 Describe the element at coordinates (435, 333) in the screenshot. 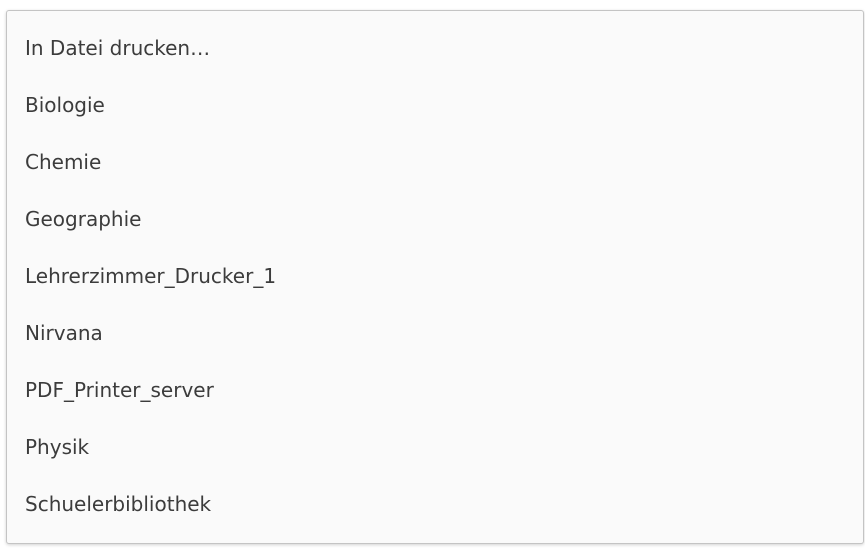

I see `menu-item-printer-nirvana: Nirvana` at that location.